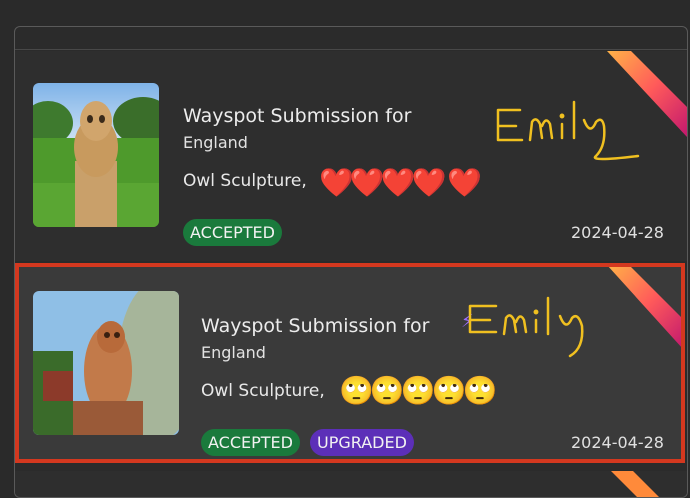 Image resolution: width=690 pixels, height=498 pixels. I want to click on emoji-overlay: ❤️❤️❤️❤️ ❤️, so click(400, 182).